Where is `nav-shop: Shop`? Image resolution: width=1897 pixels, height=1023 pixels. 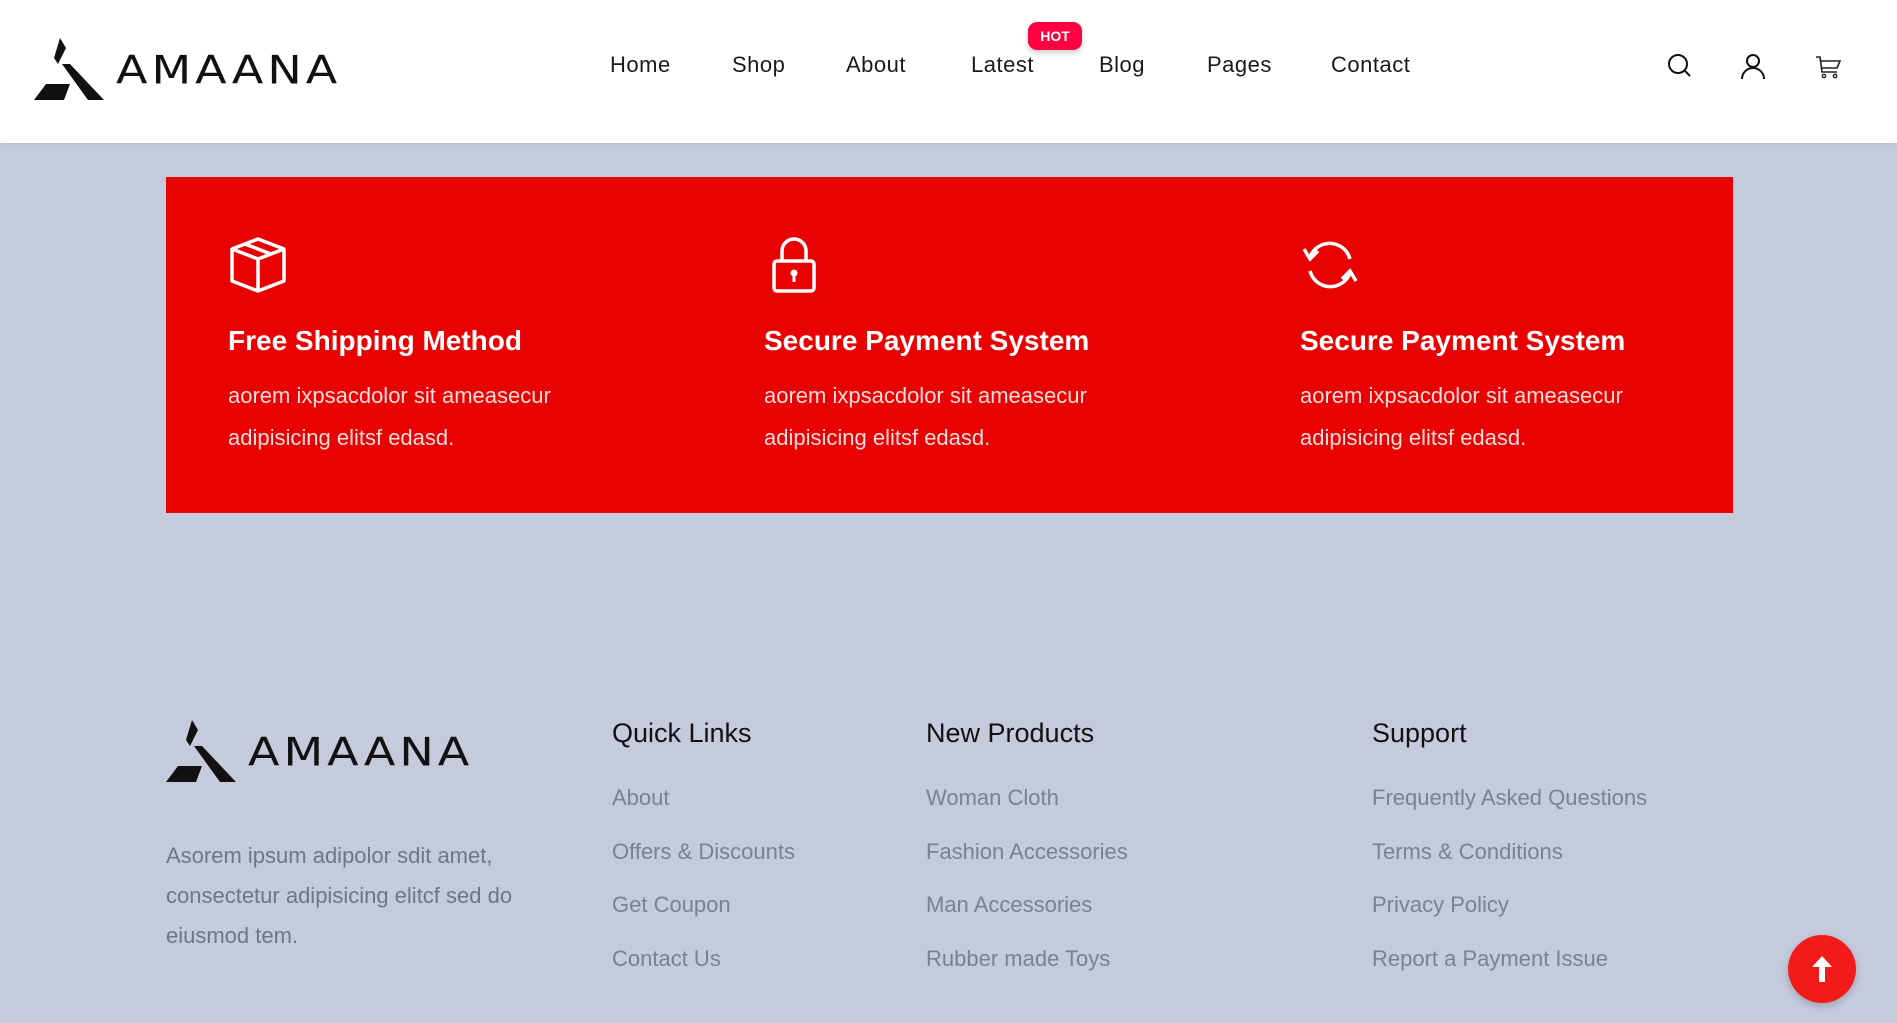
nav-shop: Shop is located at coordinates (758, 65).